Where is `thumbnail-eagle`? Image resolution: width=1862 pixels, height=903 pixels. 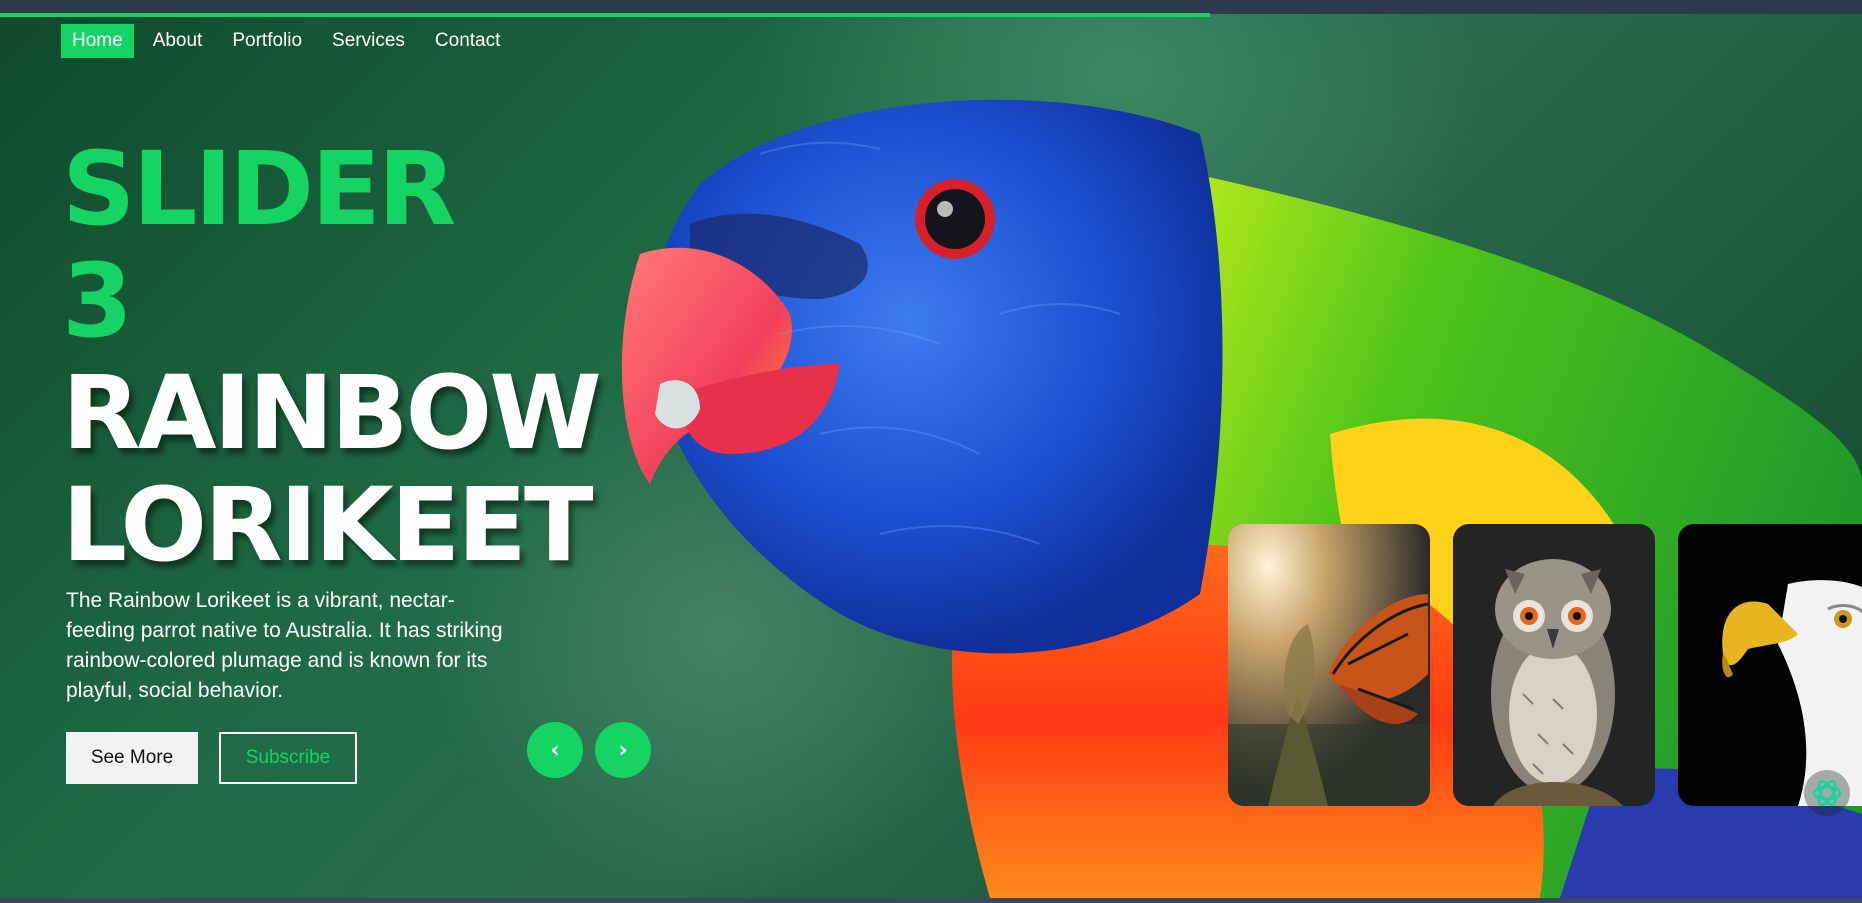 thumbnail-eagle is located at coordinates (1770, 665).